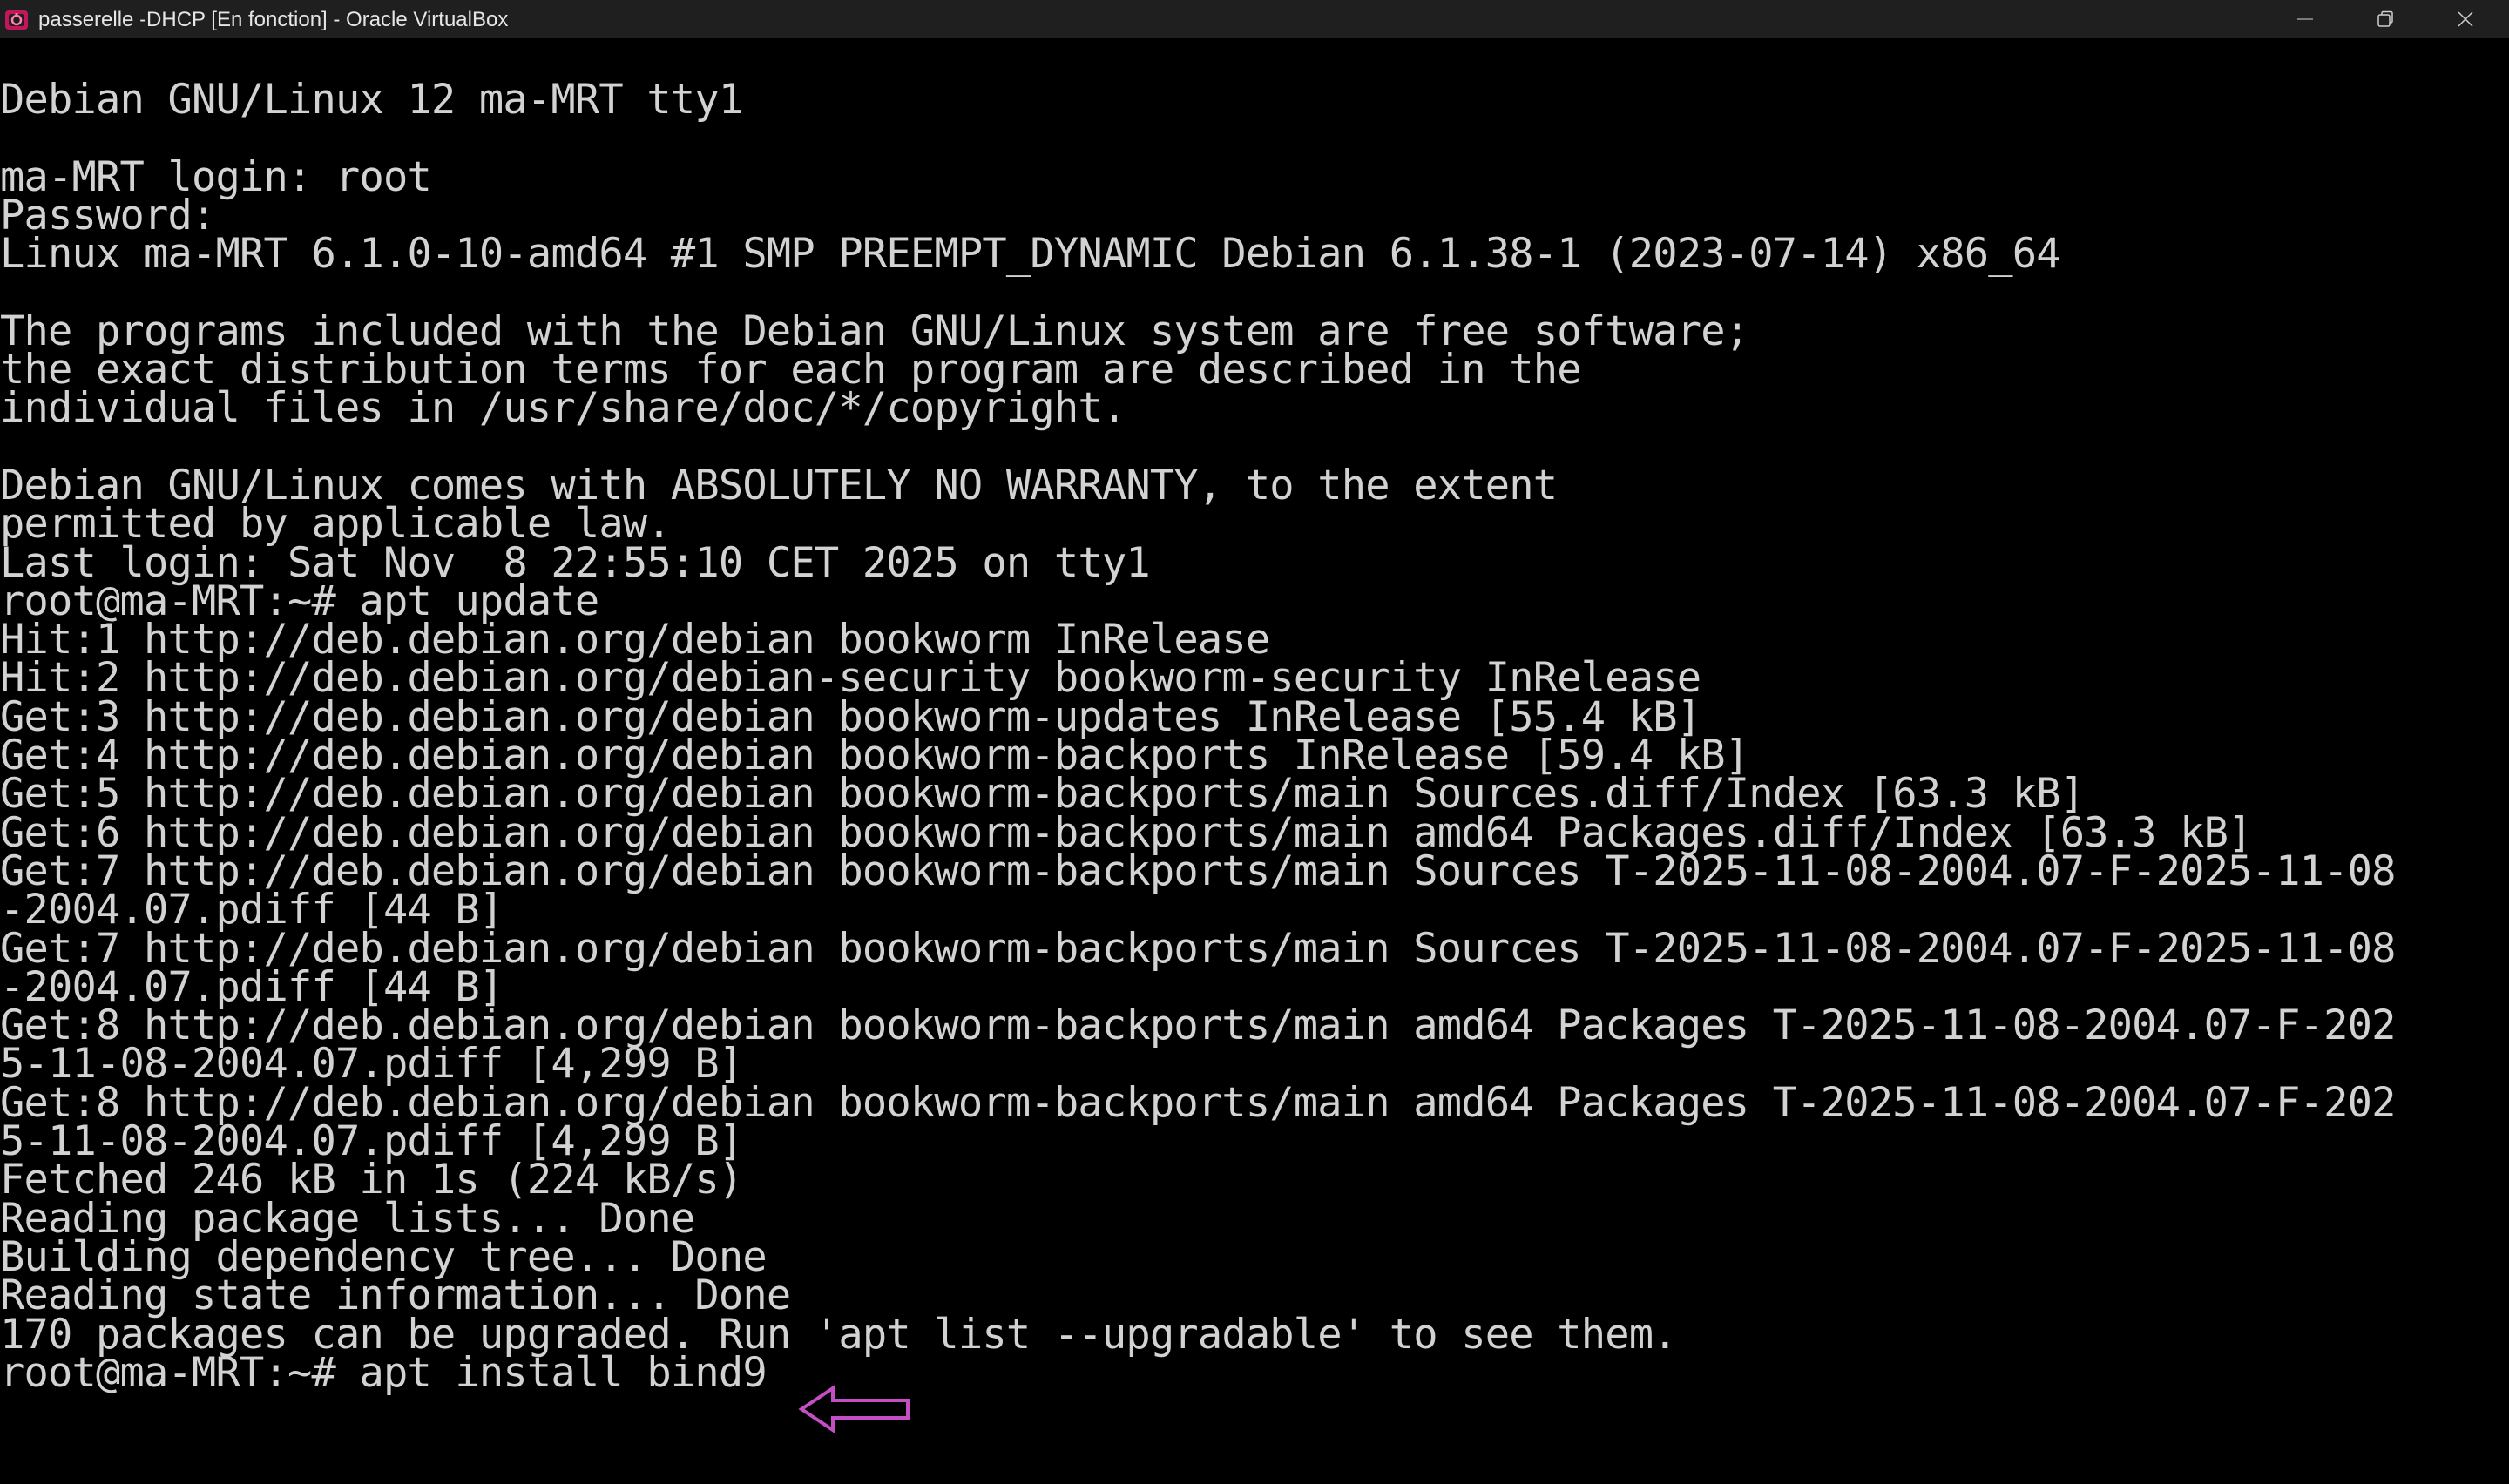  I want to click on terminal-line: Debian GNU/Linux 12 ma-MRT tty1, so click(371, 100).